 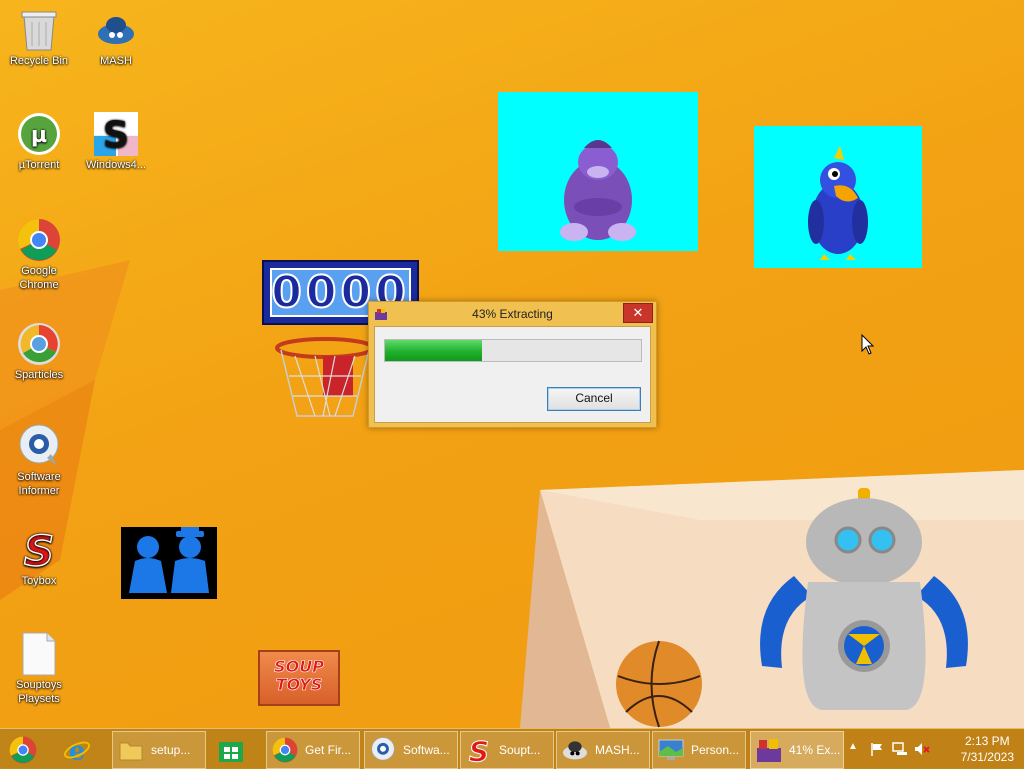 I want to click on mouse-cursor-icon, so click(x=868, y=344).